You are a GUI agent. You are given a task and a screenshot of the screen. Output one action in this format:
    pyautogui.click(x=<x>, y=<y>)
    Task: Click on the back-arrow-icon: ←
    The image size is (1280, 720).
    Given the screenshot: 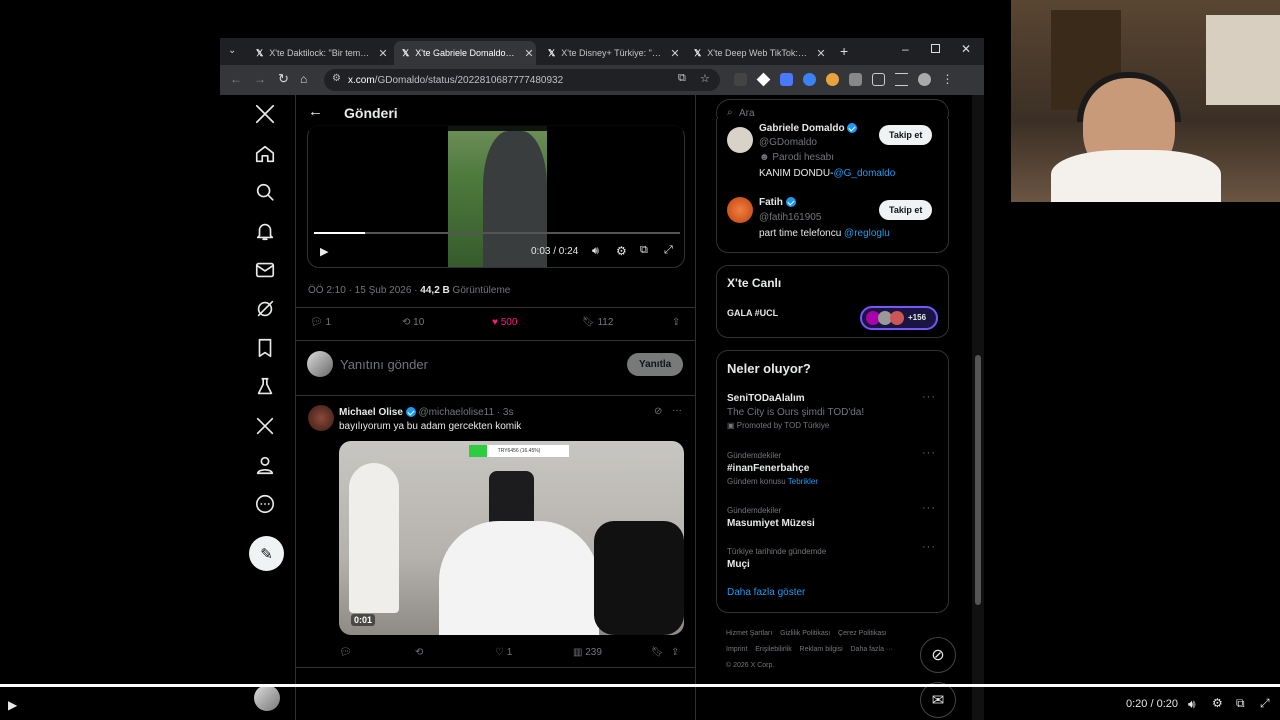 What is the action you would take?
    pyautogui.click(x=315, y=111)
    